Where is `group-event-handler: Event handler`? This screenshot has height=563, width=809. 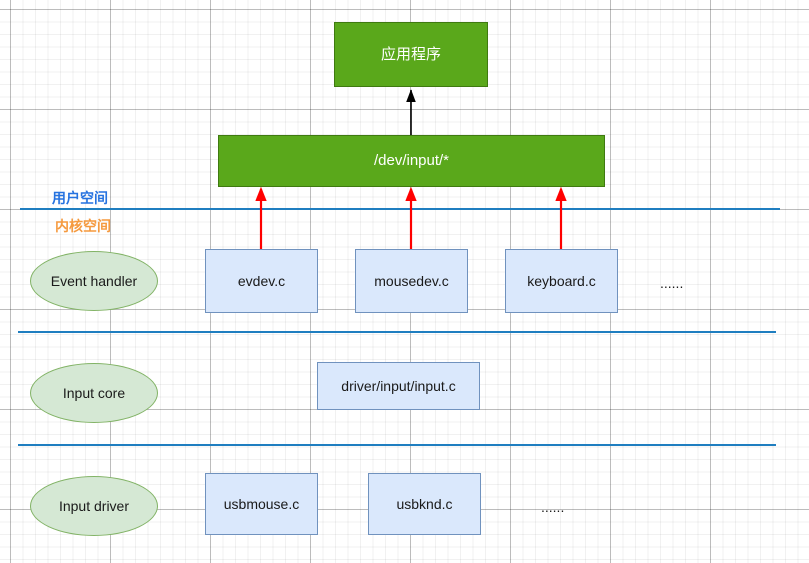 group-event-handler: Event handler is located at coordinates (94, 281).